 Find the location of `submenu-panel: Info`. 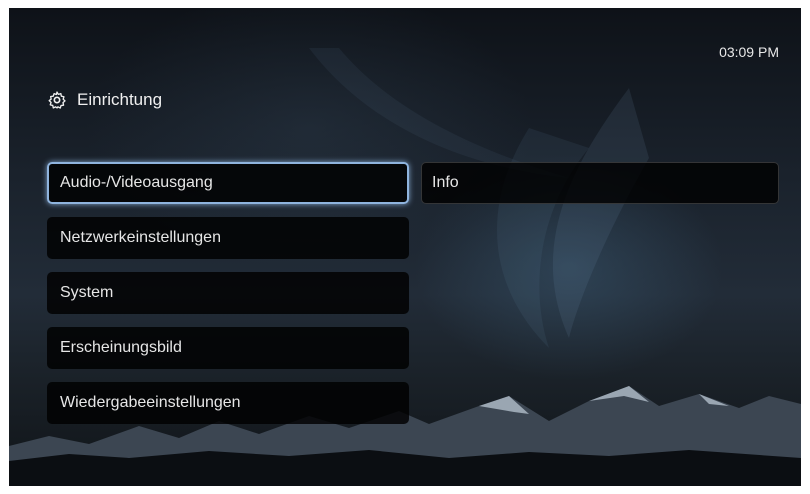

submenu-panel: Info is located at coordinates (600, 183).